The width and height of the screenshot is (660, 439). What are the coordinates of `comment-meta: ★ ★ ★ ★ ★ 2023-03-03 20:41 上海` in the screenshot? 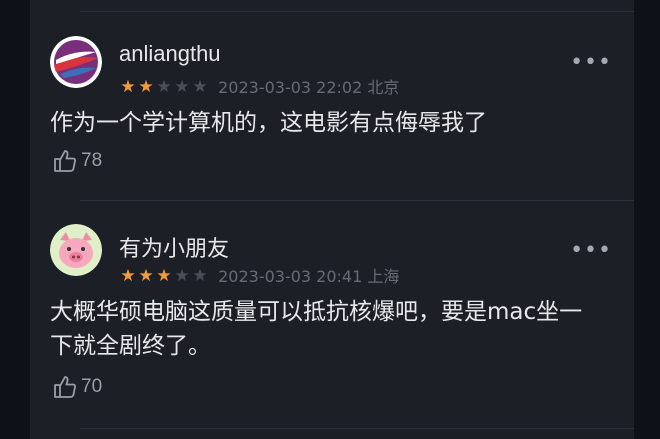 It's located at (259, 274).